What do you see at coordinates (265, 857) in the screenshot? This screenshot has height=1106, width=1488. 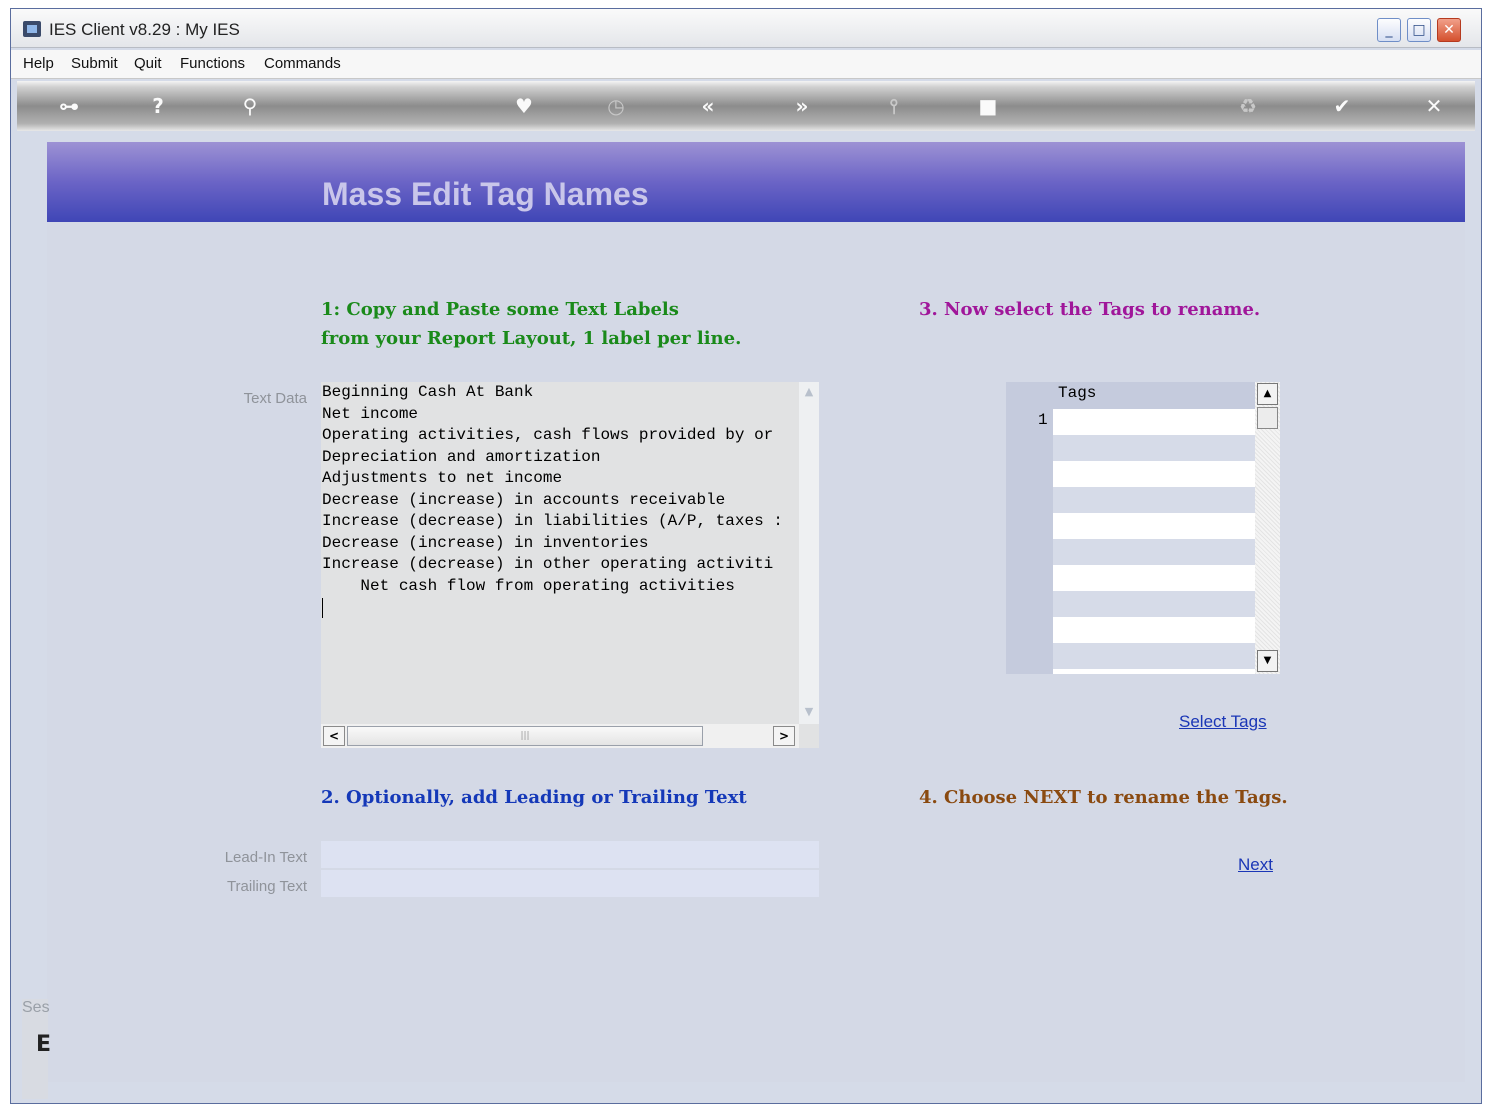 I see `lead-in-label: Lead-In Text` at bounding box center [265, 857].